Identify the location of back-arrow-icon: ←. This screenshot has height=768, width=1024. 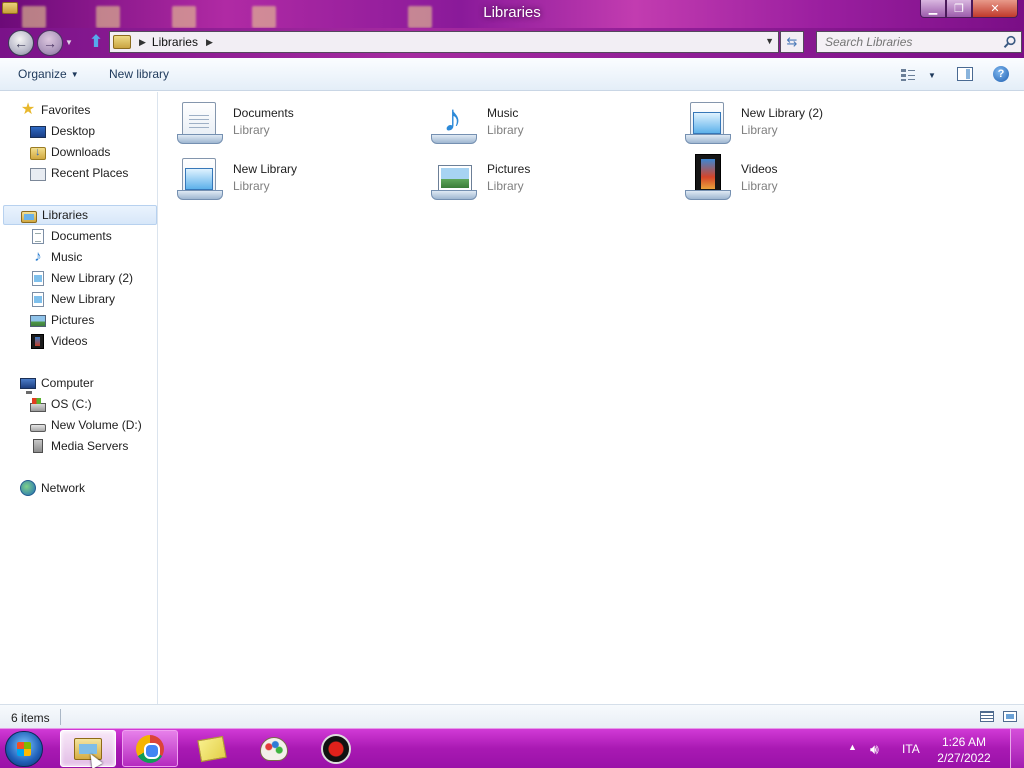
(21, 43).